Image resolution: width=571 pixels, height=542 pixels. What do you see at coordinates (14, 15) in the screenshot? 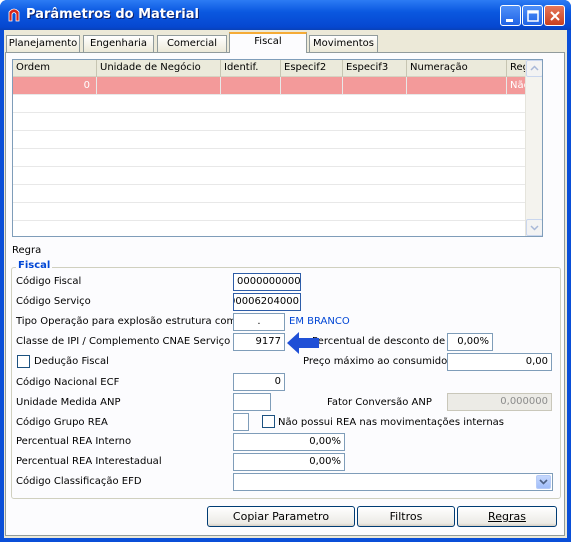
I see `app-icon` at bounding box center [14, 15].